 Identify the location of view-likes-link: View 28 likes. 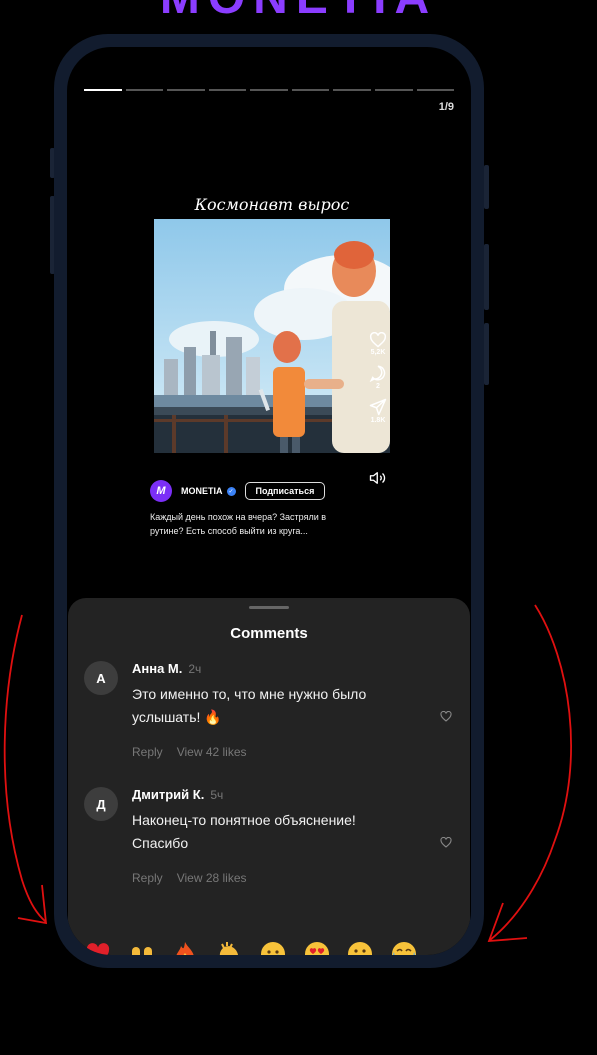
(212, 878).